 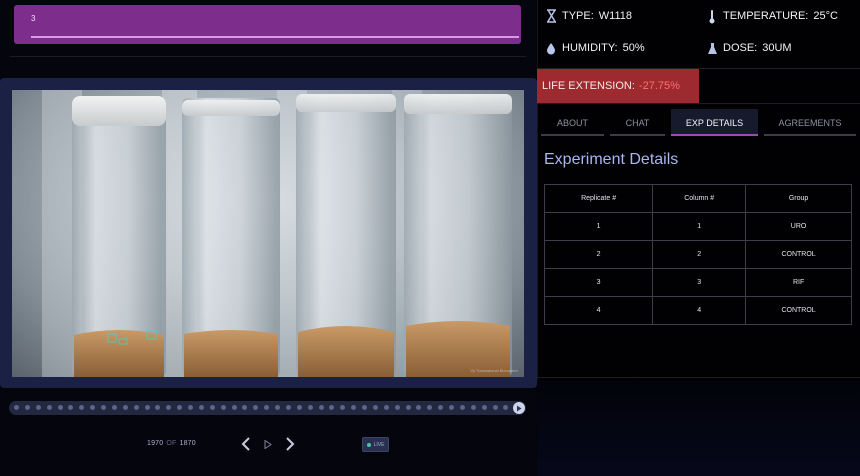 I want to click on timeline-play-button, so click(x=519, y=408).